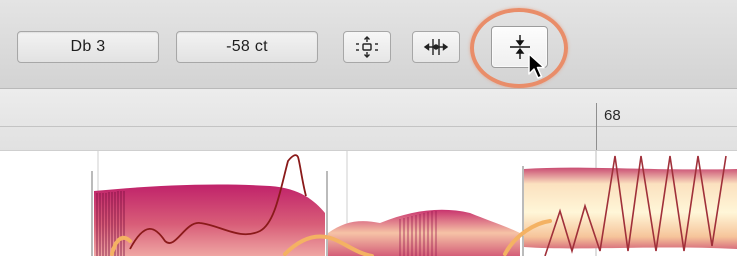 Image resolution: width=737 pixels, height=256 pixels. I want to click on bar-marker-line, so click(596, 126).